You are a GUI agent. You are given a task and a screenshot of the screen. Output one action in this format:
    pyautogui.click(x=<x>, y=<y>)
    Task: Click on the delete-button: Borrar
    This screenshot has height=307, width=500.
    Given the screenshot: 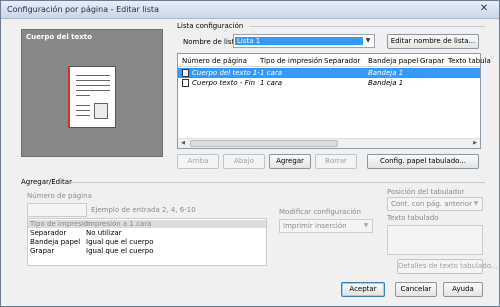 What is the action you would take?
    pyautogui.click(x=336, y=161)
    